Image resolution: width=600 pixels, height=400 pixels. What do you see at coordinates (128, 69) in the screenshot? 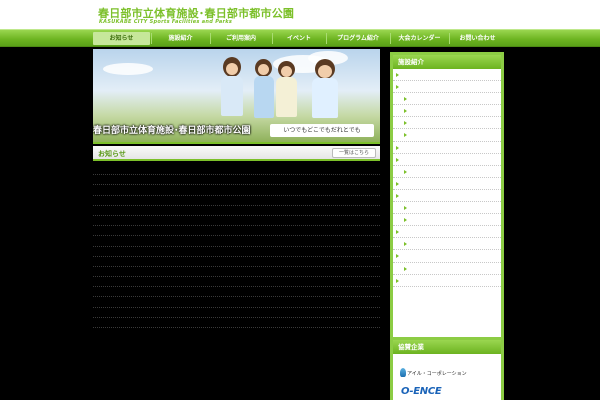
I see `hero-cloud` at bounding box center [128, 69].